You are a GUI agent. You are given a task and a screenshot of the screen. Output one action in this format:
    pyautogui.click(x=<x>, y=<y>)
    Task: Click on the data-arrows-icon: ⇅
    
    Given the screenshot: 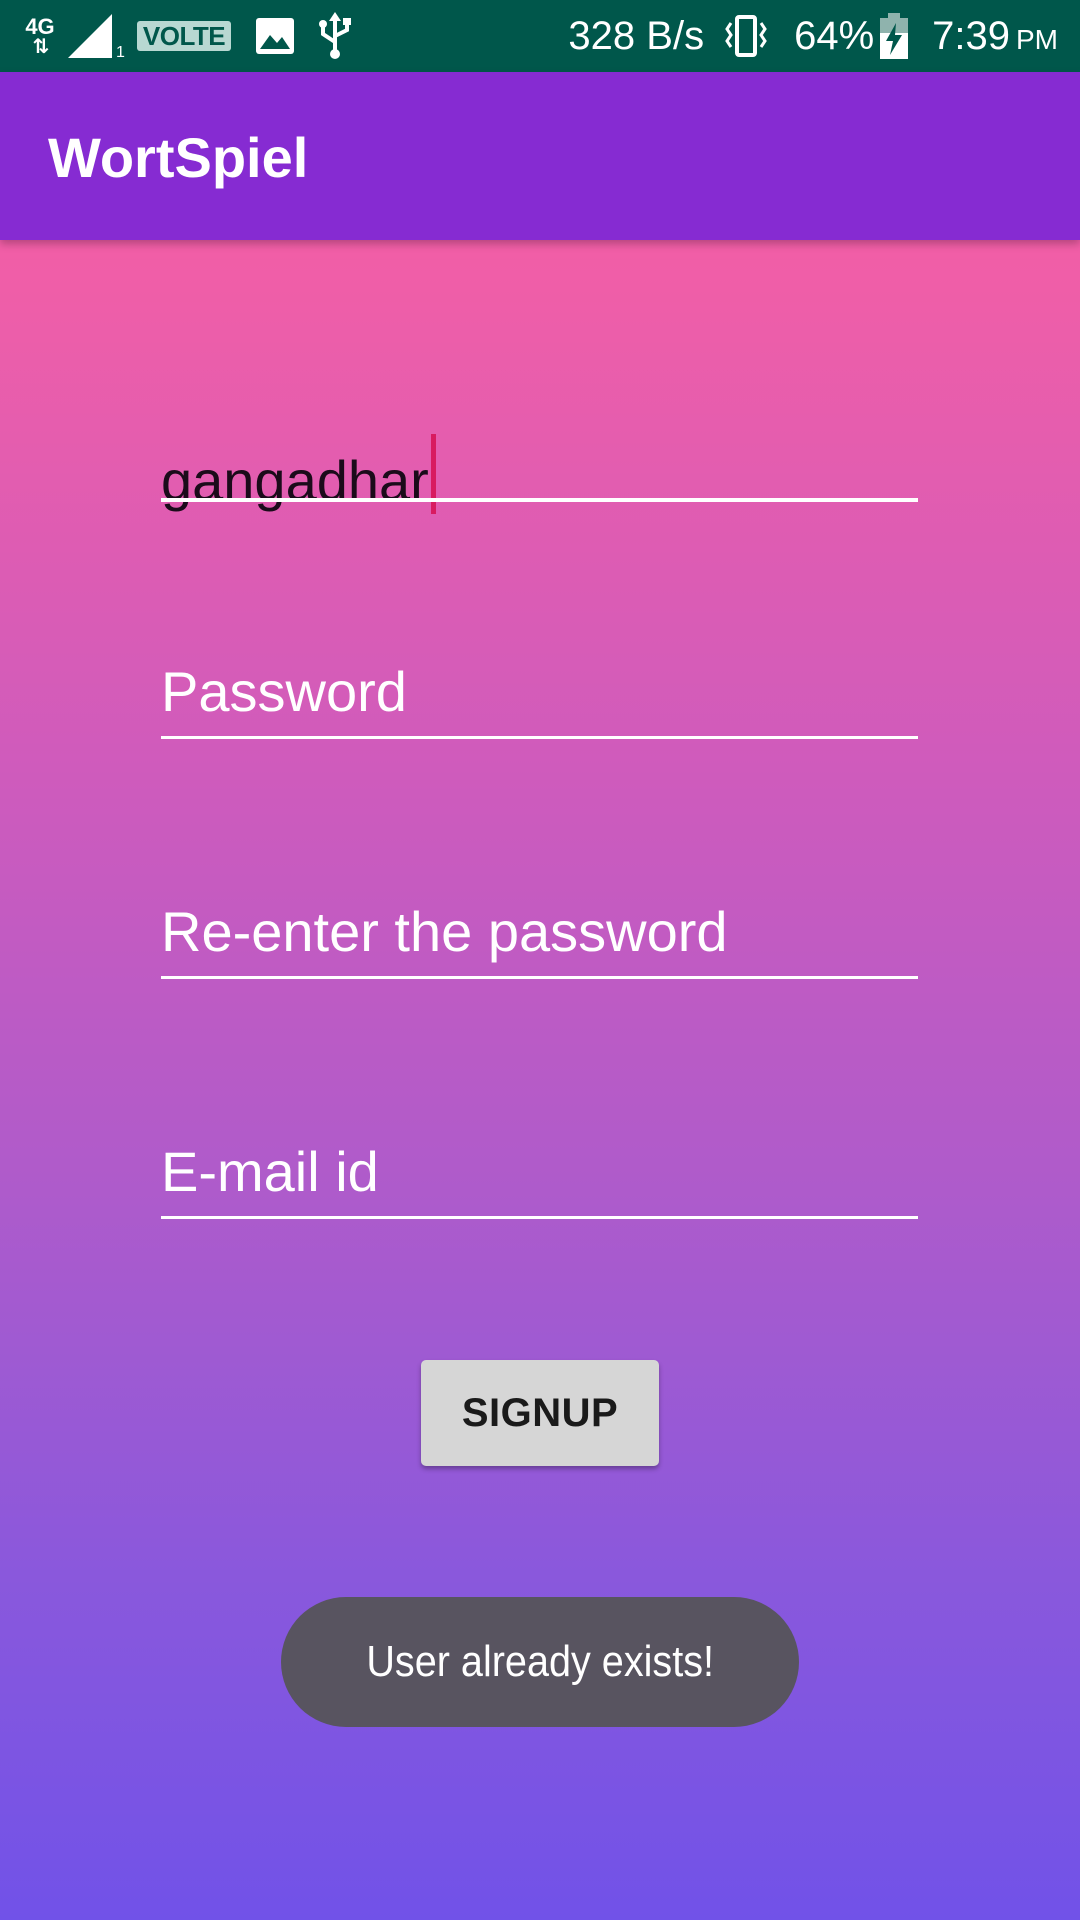 What is the action you would take?
    pyautogui.click(x=41, y=47)
    